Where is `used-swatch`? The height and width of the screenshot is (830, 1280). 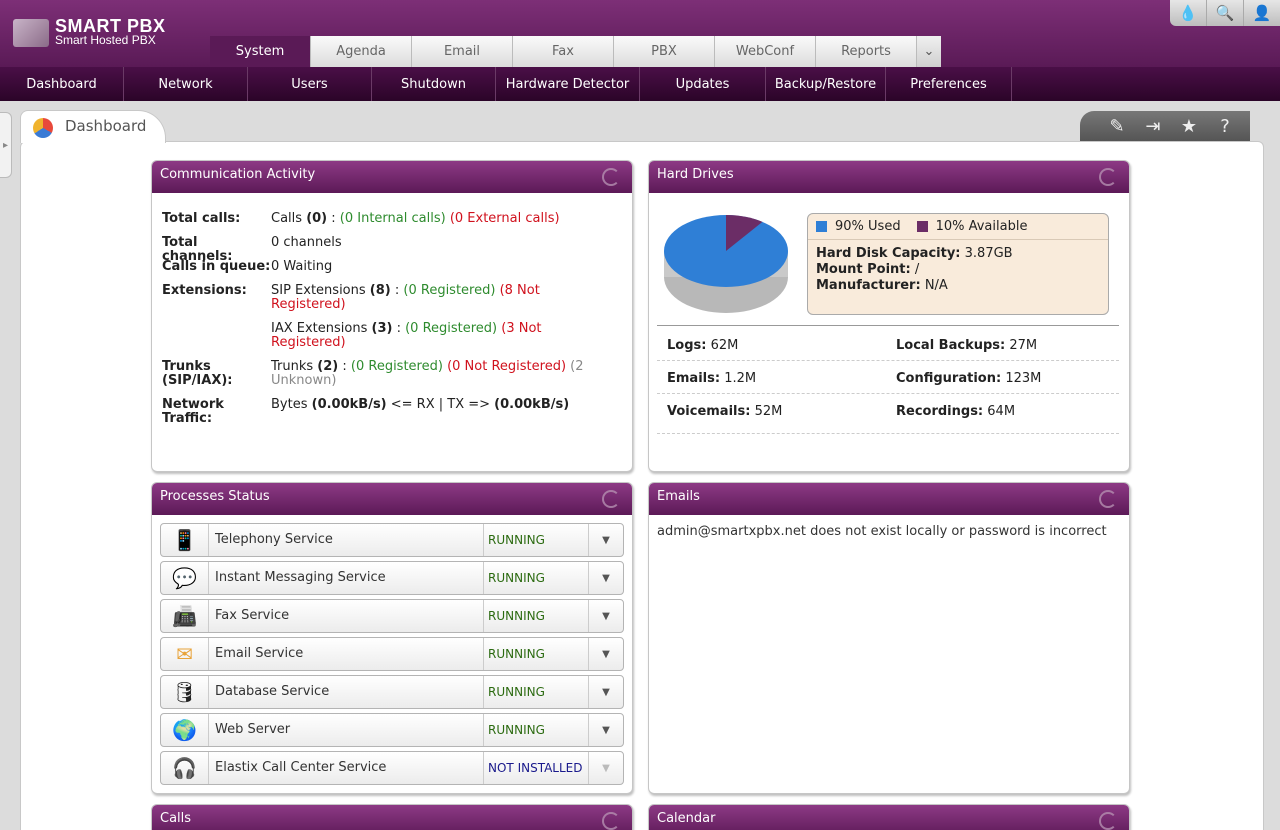
used-swatch is located at coordinates (821, 226).